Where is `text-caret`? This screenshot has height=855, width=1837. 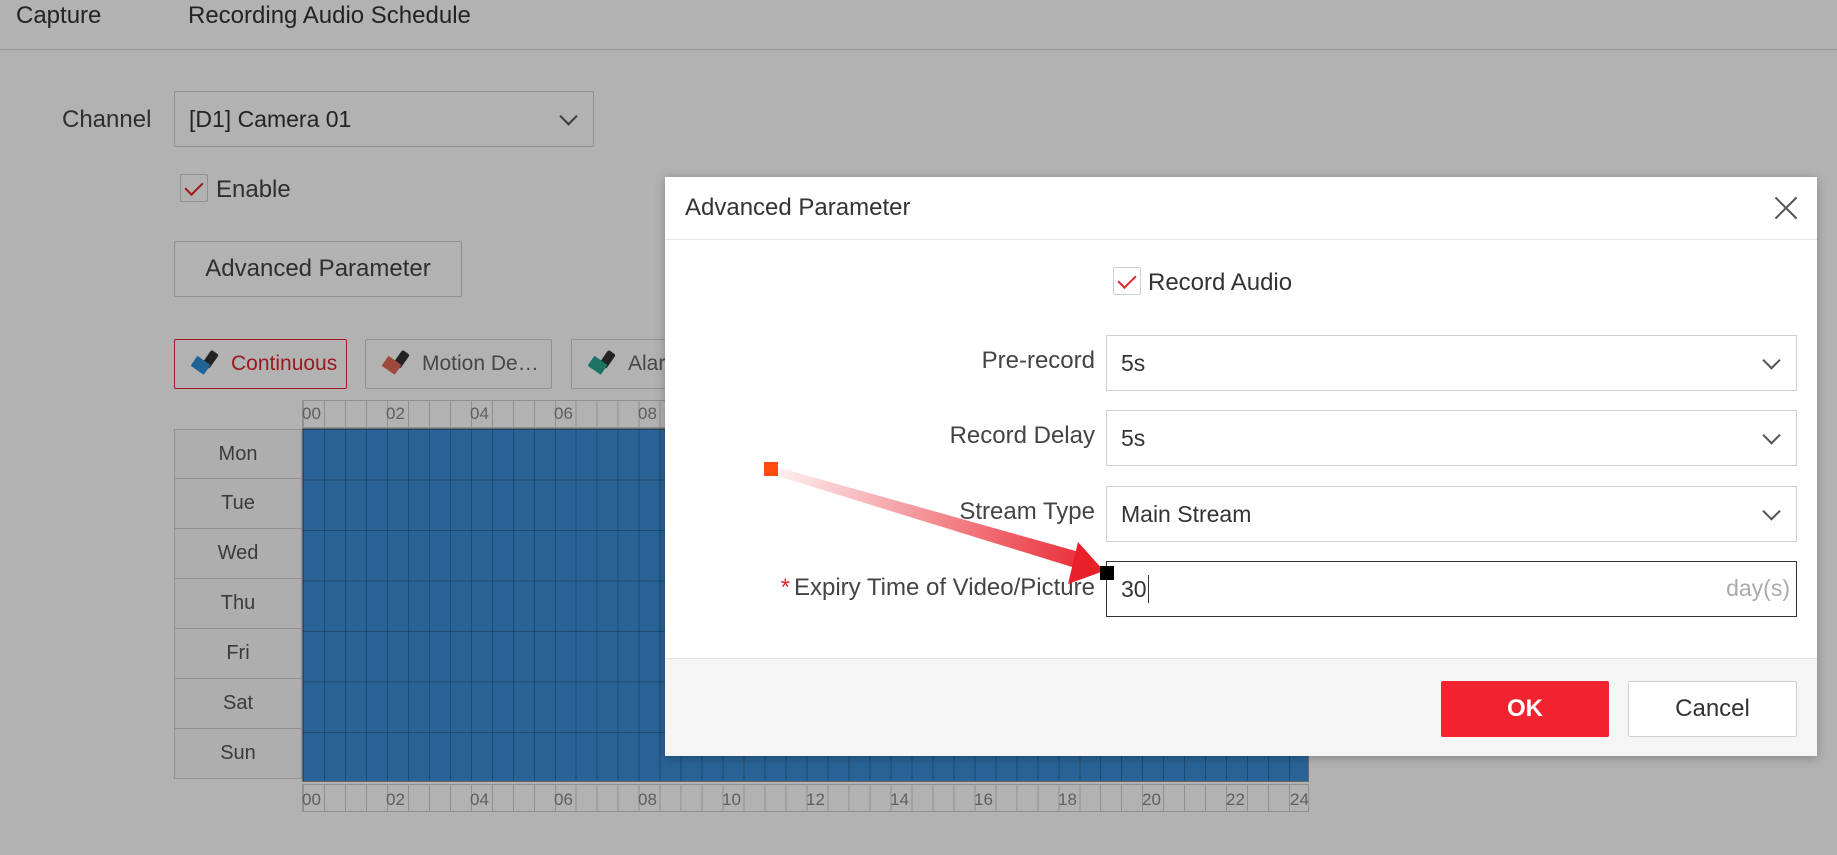
text-caret is located at coordinates (1148, 589).